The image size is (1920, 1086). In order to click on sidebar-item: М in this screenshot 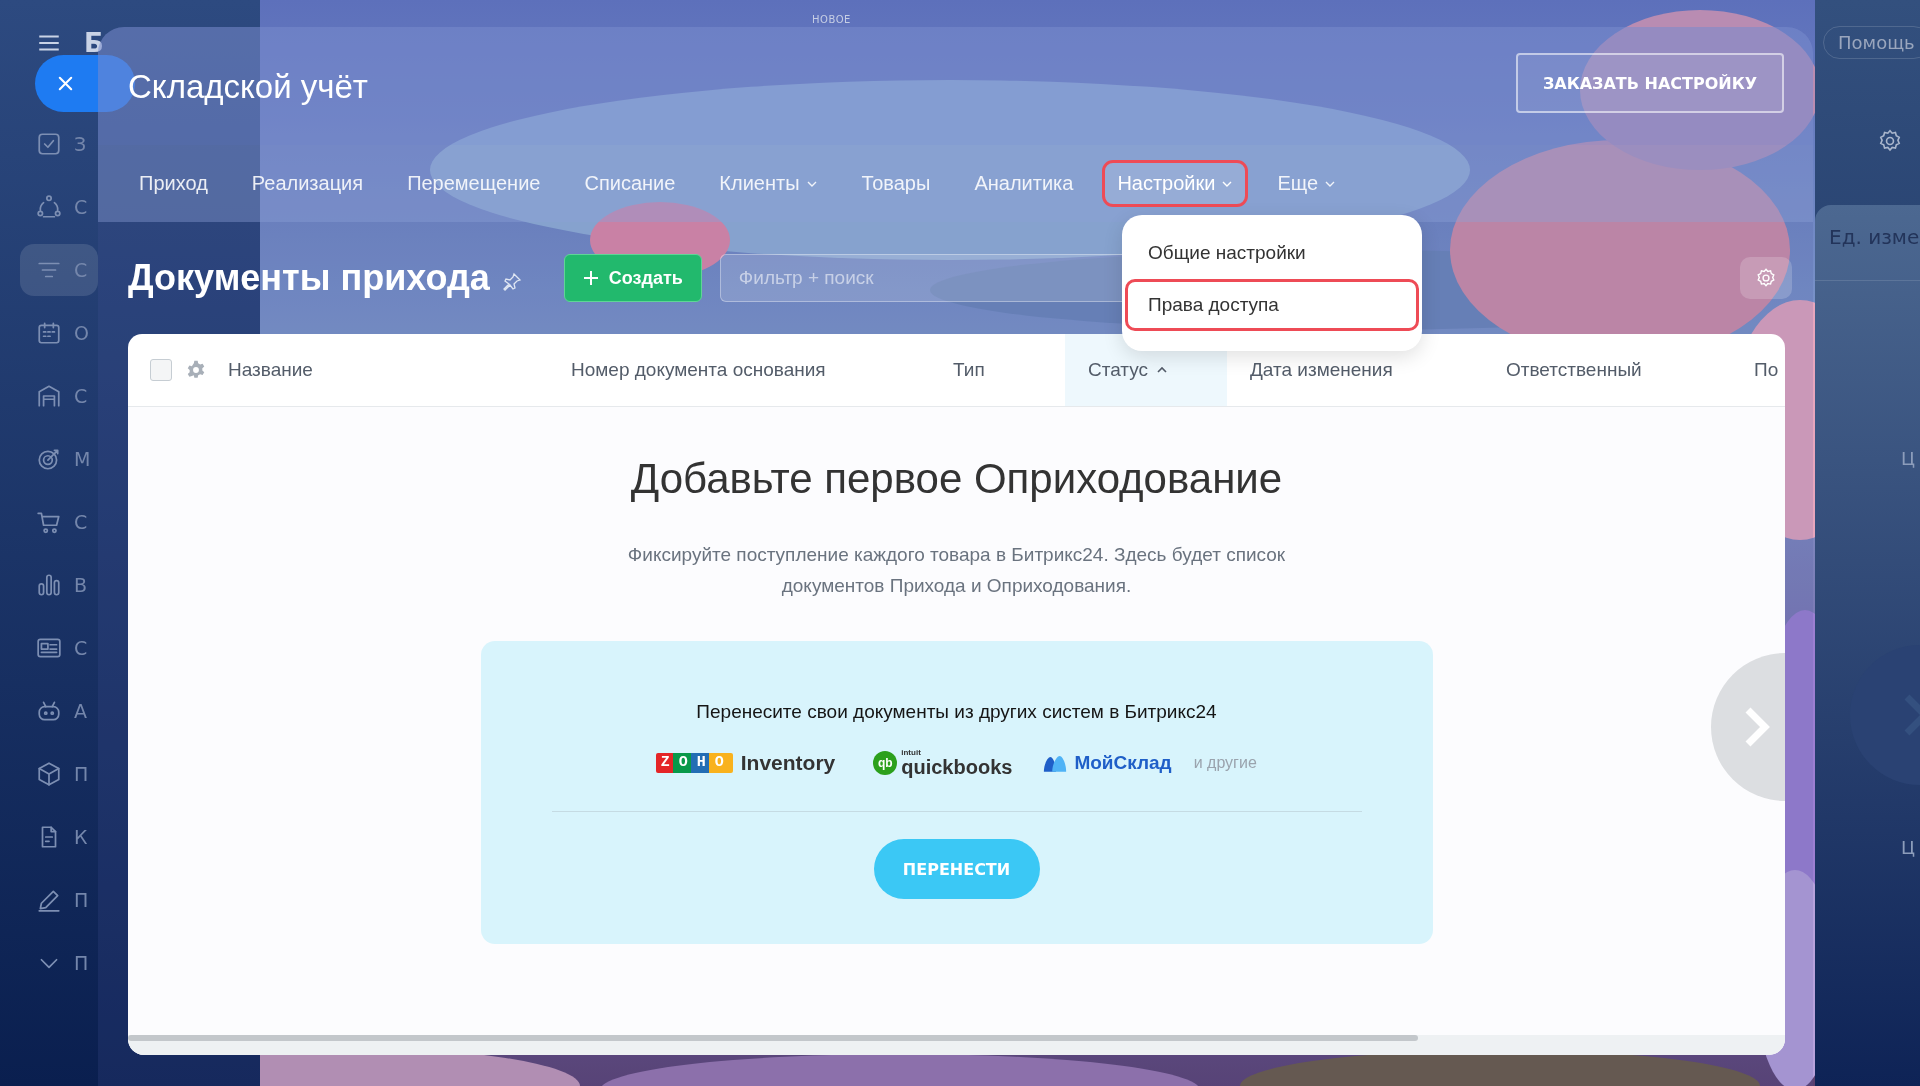, I will do `click(59, 459)`.